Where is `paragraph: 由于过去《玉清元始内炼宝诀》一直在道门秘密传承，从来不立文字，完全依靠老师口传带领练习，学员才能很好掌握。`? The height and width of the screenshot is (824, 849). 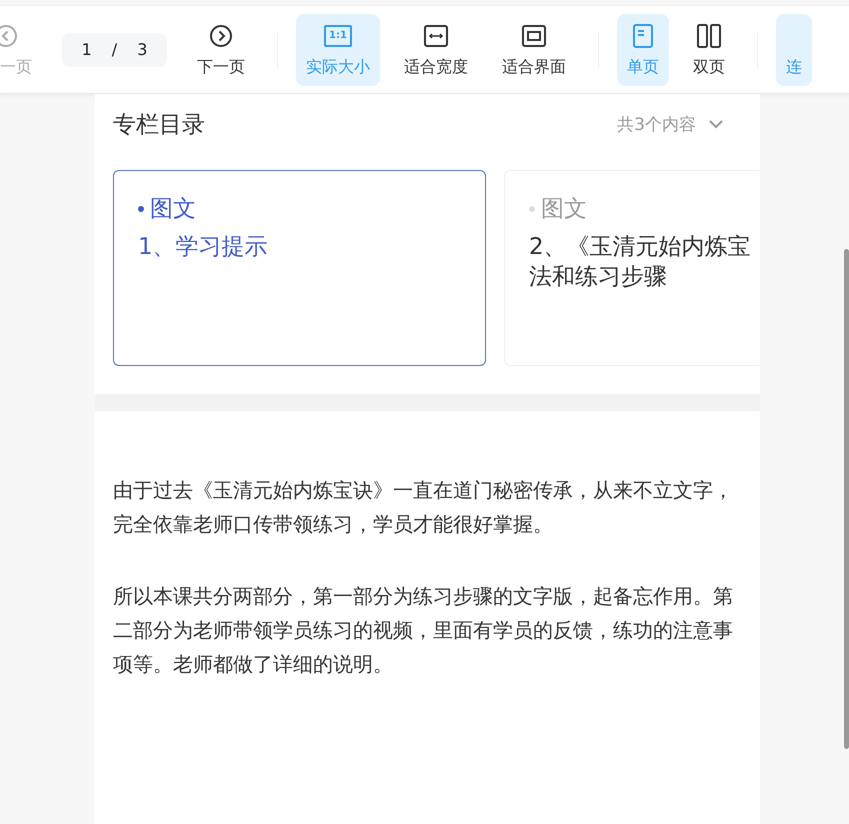
paragraph: 由于过去《玉清元始内炼宝诀》一直在道门秘密传承，从来不立文字，完全依靠老师口传带领练习，学员才能很好掌握。 is located at coordinates (423, 507).